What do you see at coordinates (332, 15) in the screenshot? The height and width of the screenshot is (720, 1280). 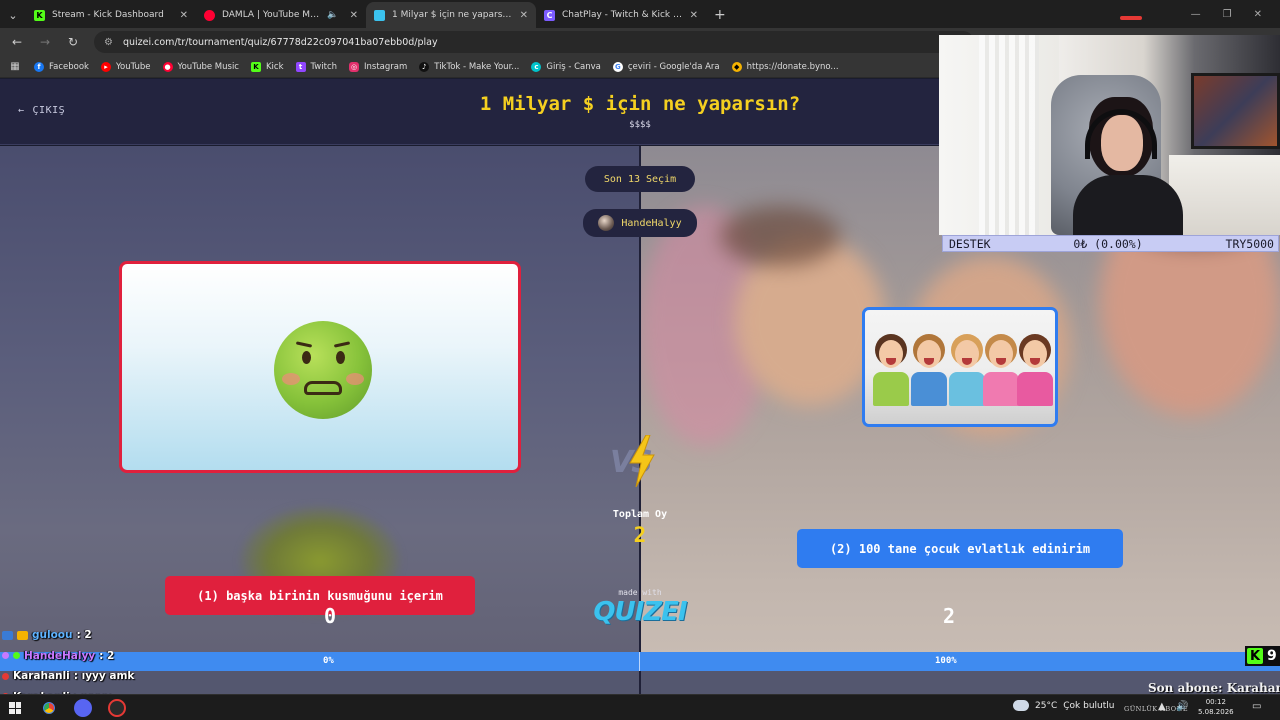 I see `speaker-icon: 🔈` at bounding box center [332, 15].